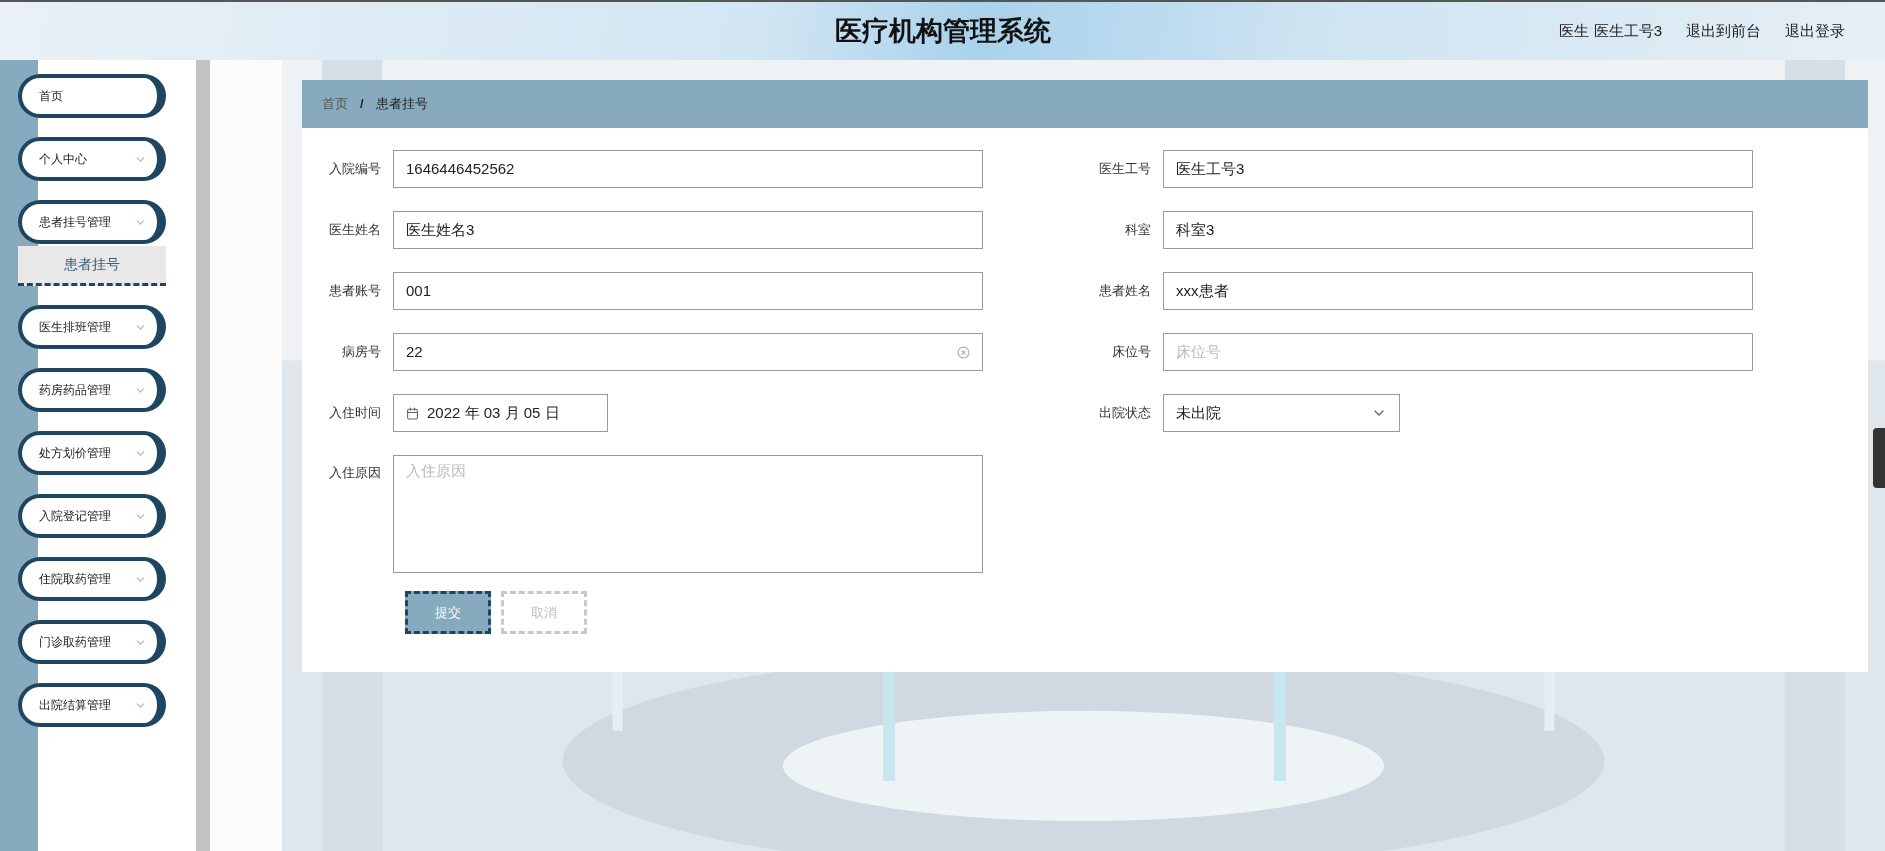  I want to click on menu-item: 入院登记管理, so click(92, 516).